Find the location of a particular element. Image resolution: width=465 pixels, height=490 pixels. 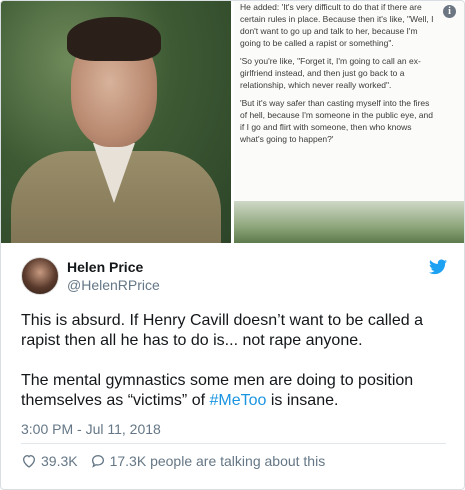

like-count: 39.3K is located at coordinates (59, 461).